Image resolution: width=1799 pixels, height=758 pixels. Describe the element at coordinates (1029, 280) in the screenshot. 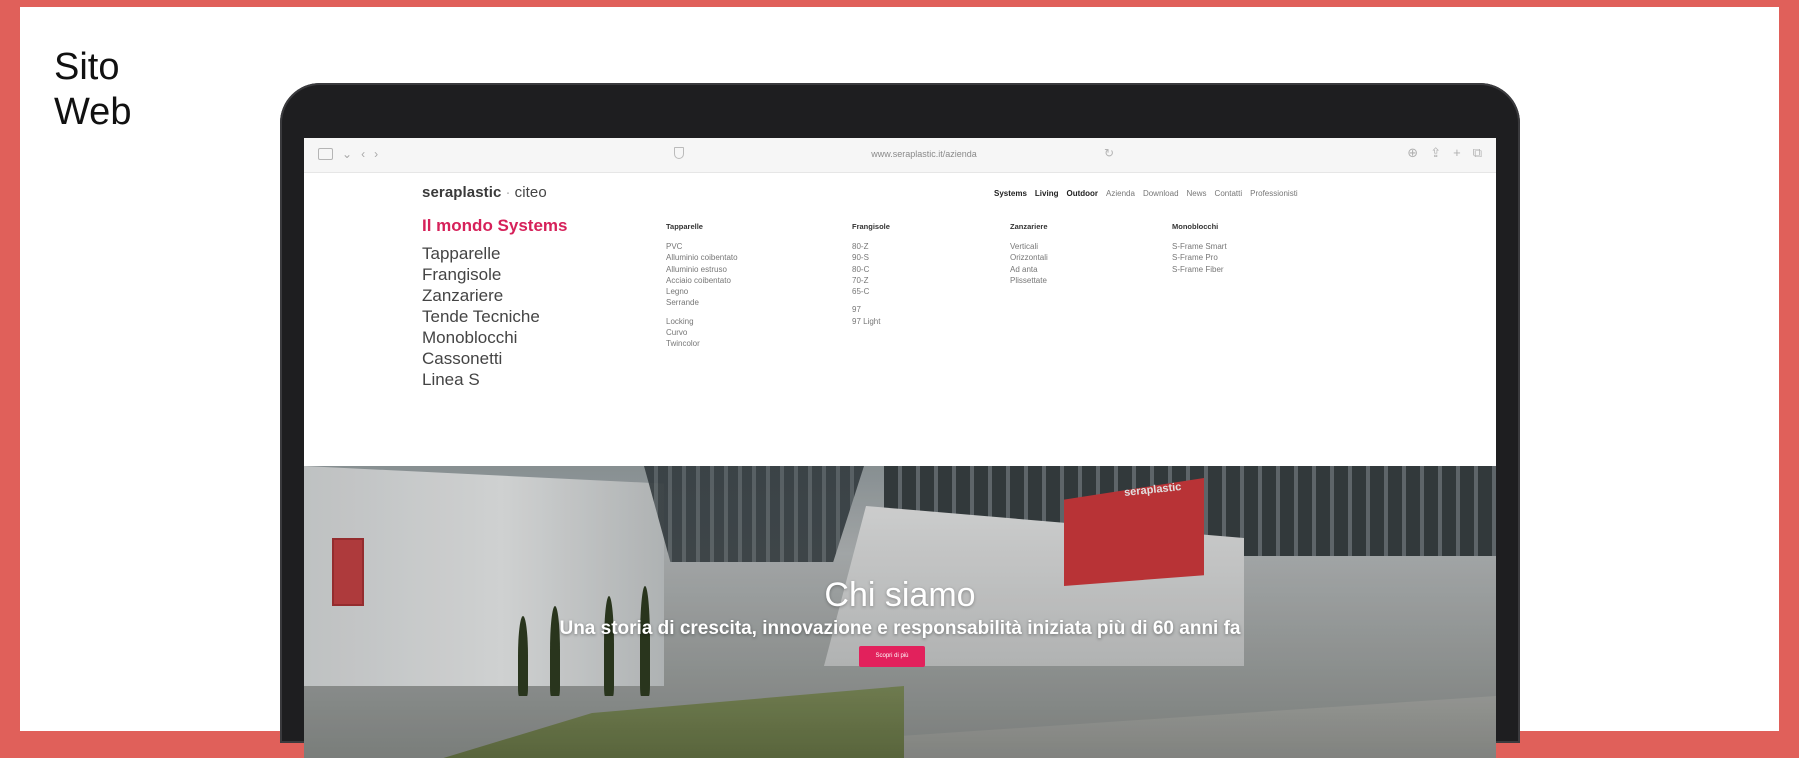

I see `submenu-item: Plissettate` at that location.